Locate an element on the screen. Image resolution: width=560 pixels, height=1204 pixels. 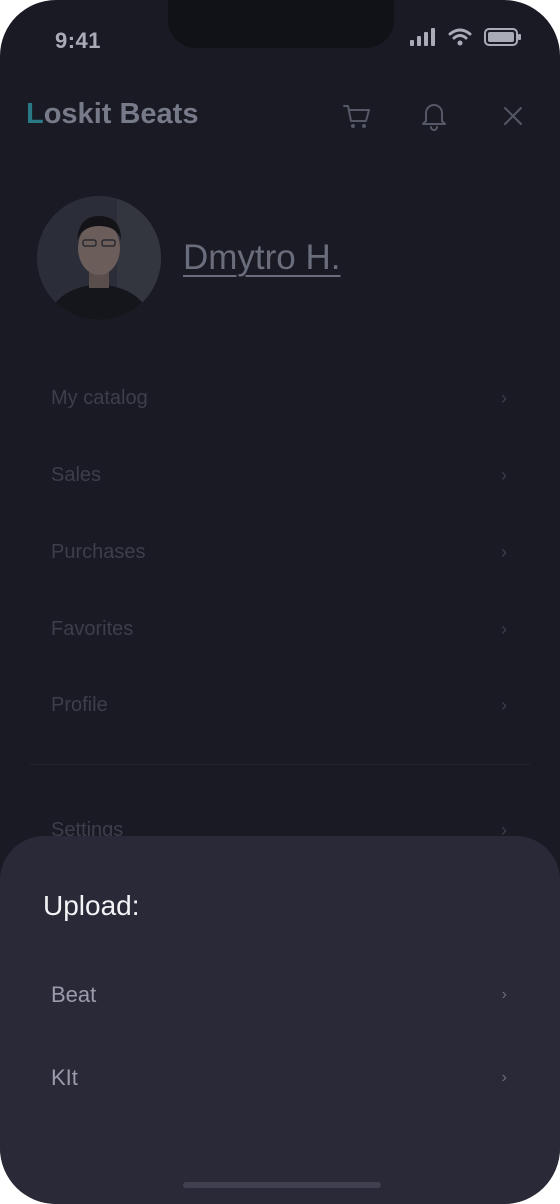
battery-icon is located at coordinates (503, 39).